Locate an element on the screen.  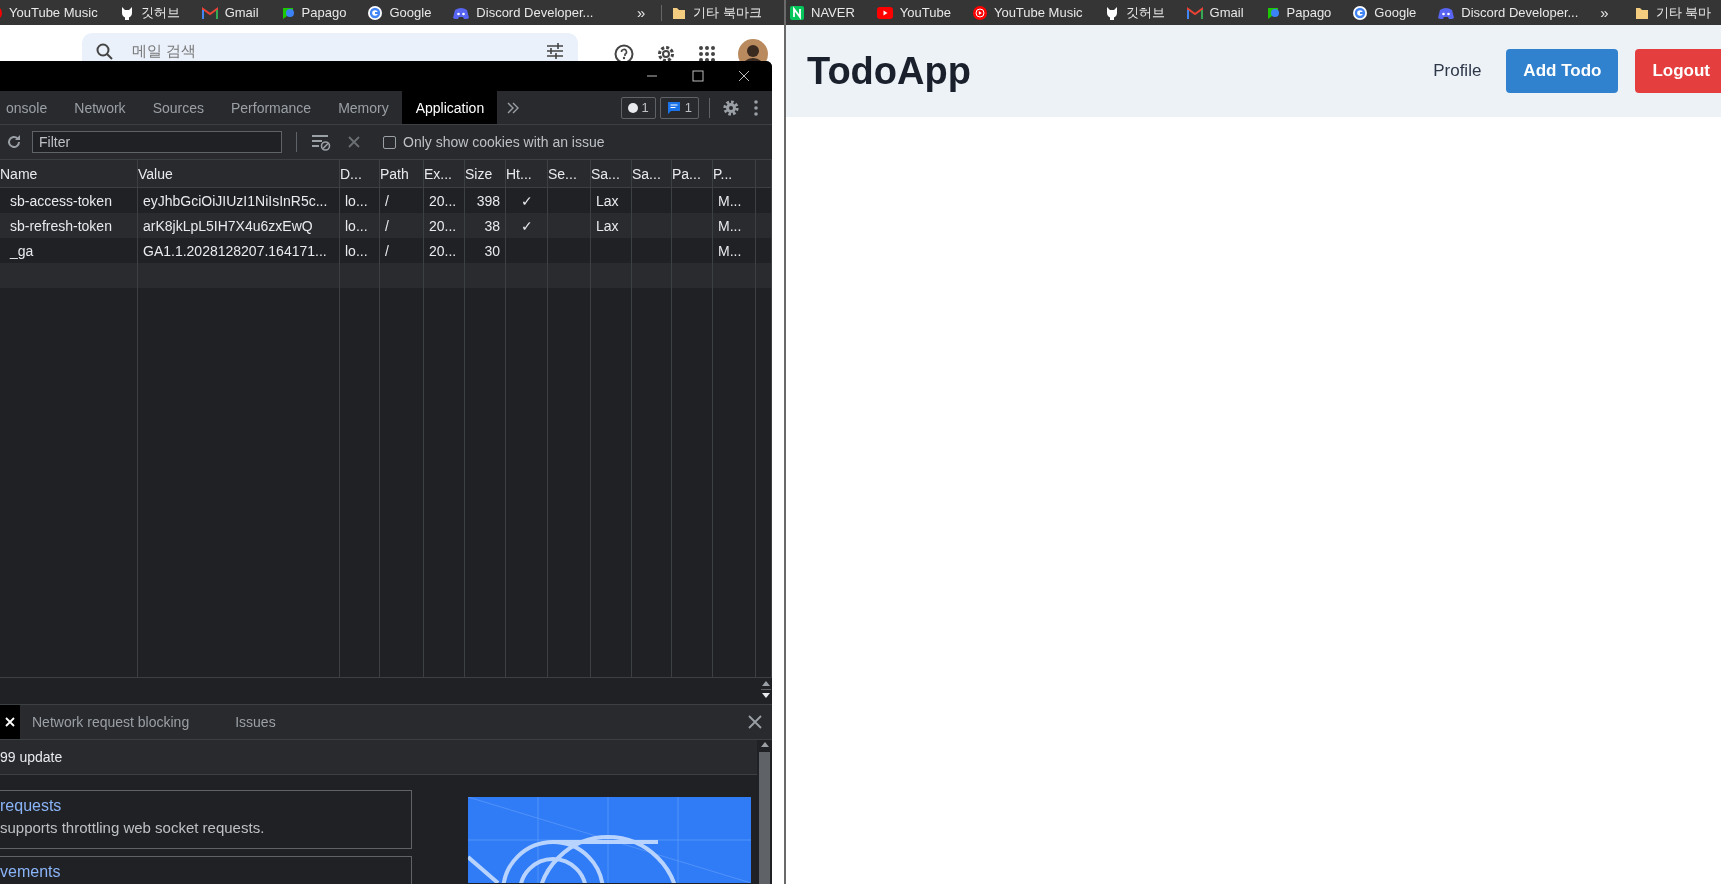
close-icon is located at coordinates (744, 76).